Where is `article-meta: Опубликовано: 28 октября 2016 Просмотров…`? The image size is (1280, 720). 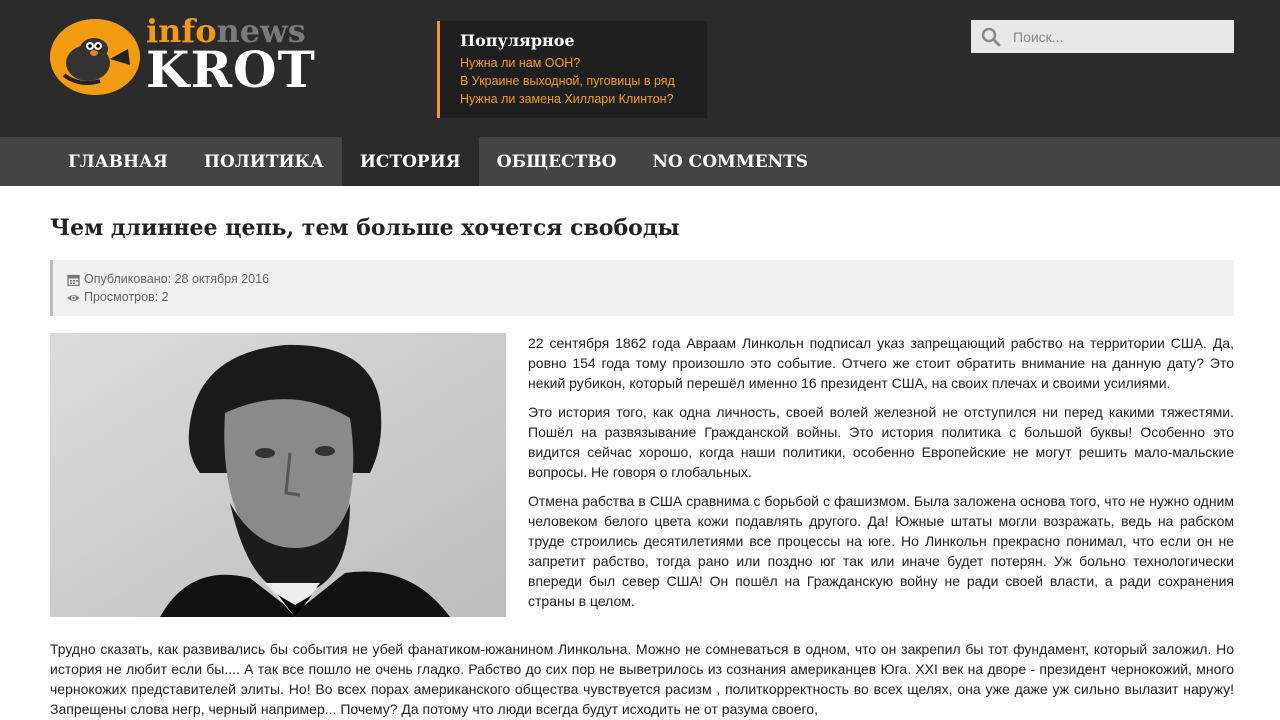 article-meta: Опубликовано: 28 октября 2016 Просмотров… is located at coordinates (642, 288).